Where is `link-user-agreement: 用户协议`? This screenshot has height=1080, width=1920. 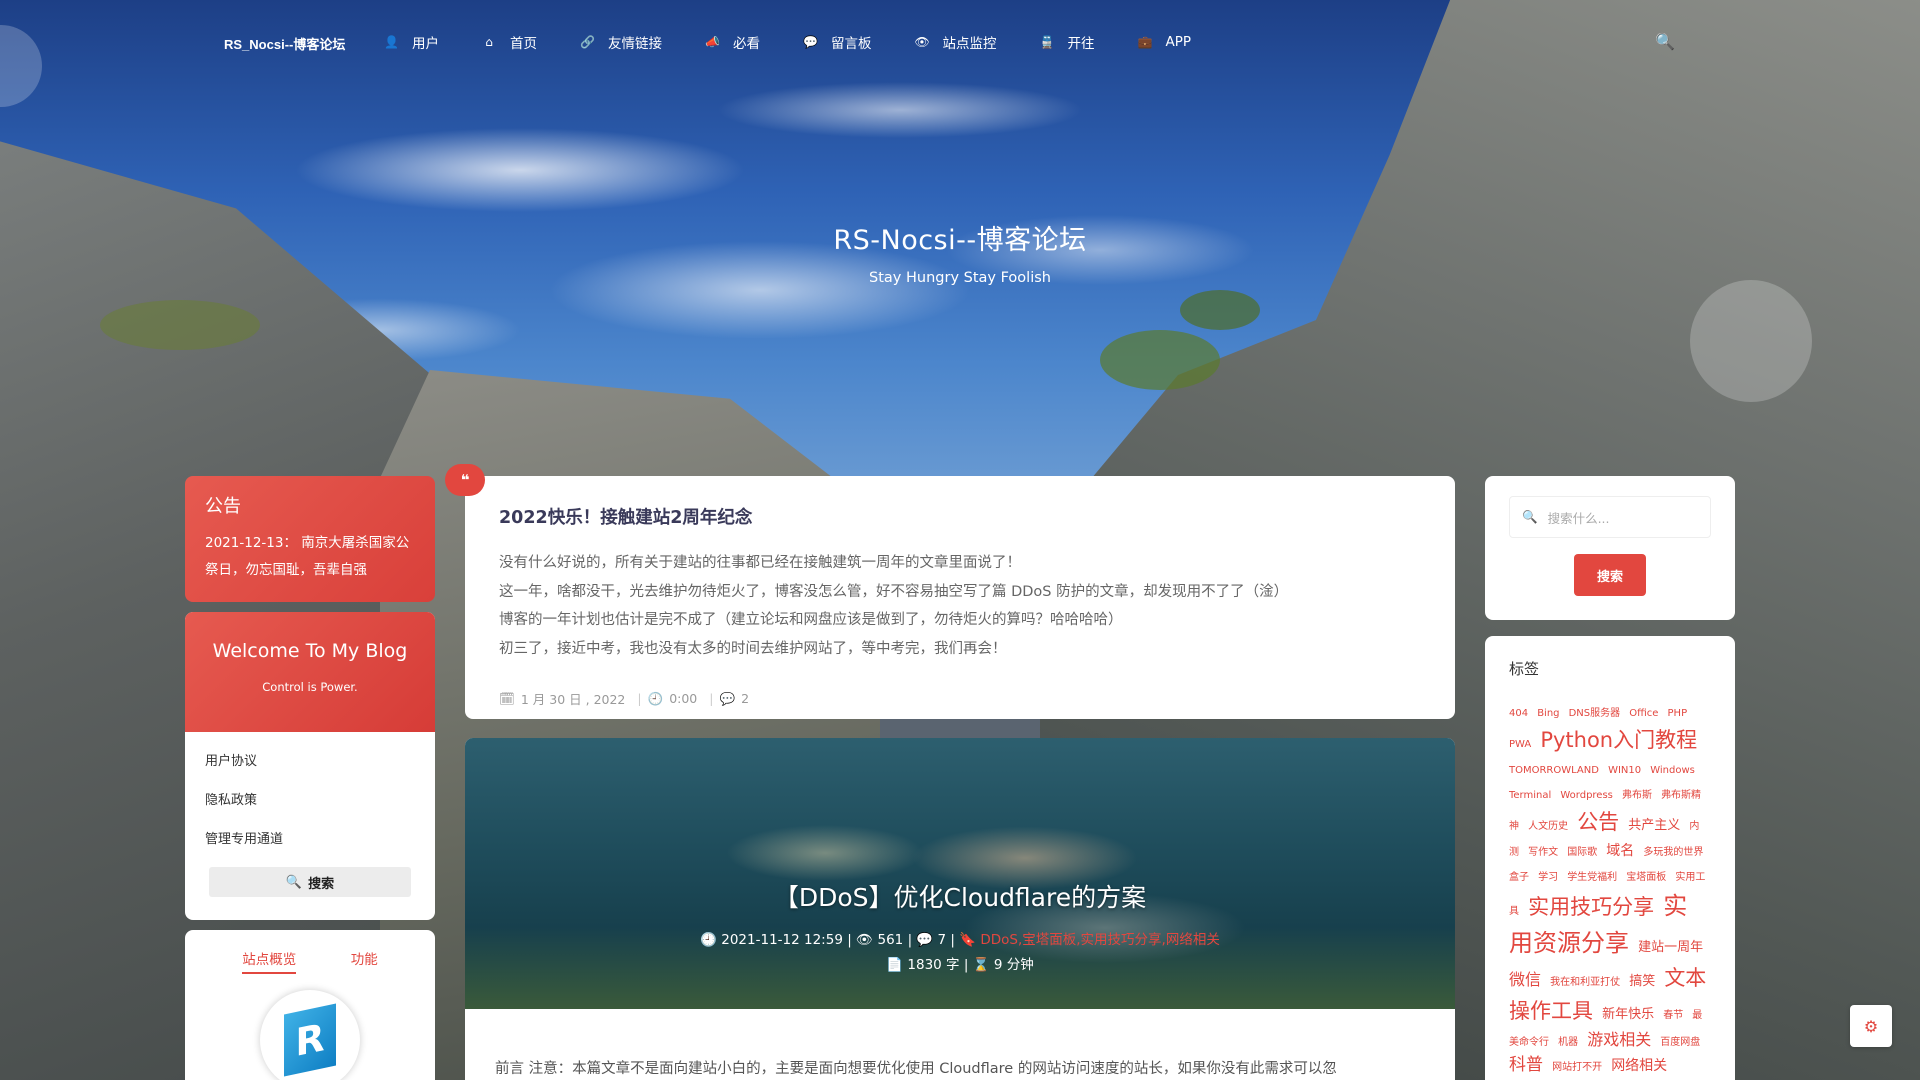
link-user-agreement: 用户协议 is located at coordinates (310, 759).